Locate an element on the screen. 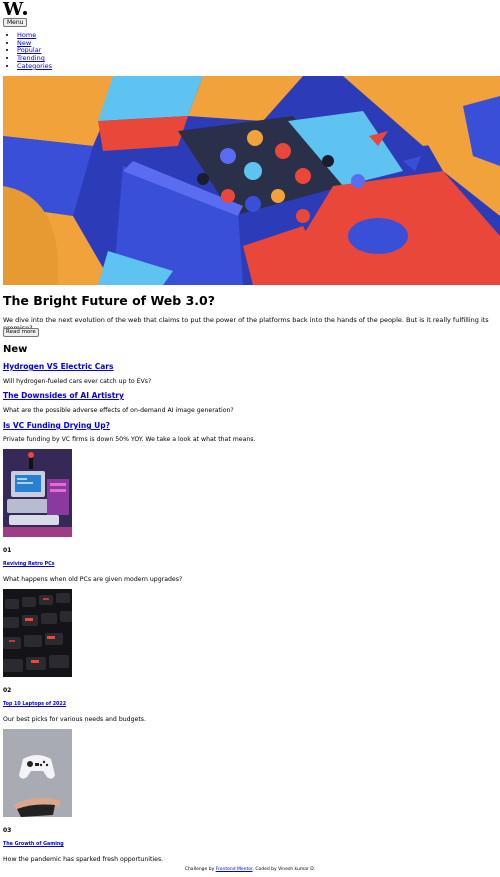 This screenshot has width=500, height=877. new-item-link: The Downsides of AI Artistry is located at coordinates (63, 395).